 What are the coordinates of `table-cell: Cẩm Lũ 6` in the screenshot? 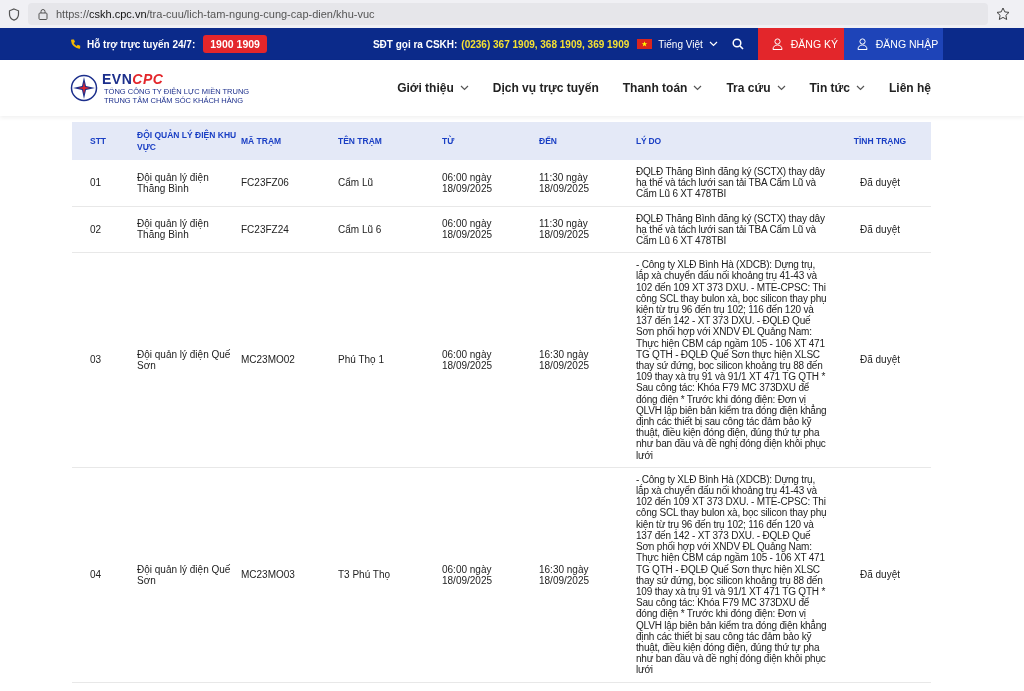 It's located at (390, 229).